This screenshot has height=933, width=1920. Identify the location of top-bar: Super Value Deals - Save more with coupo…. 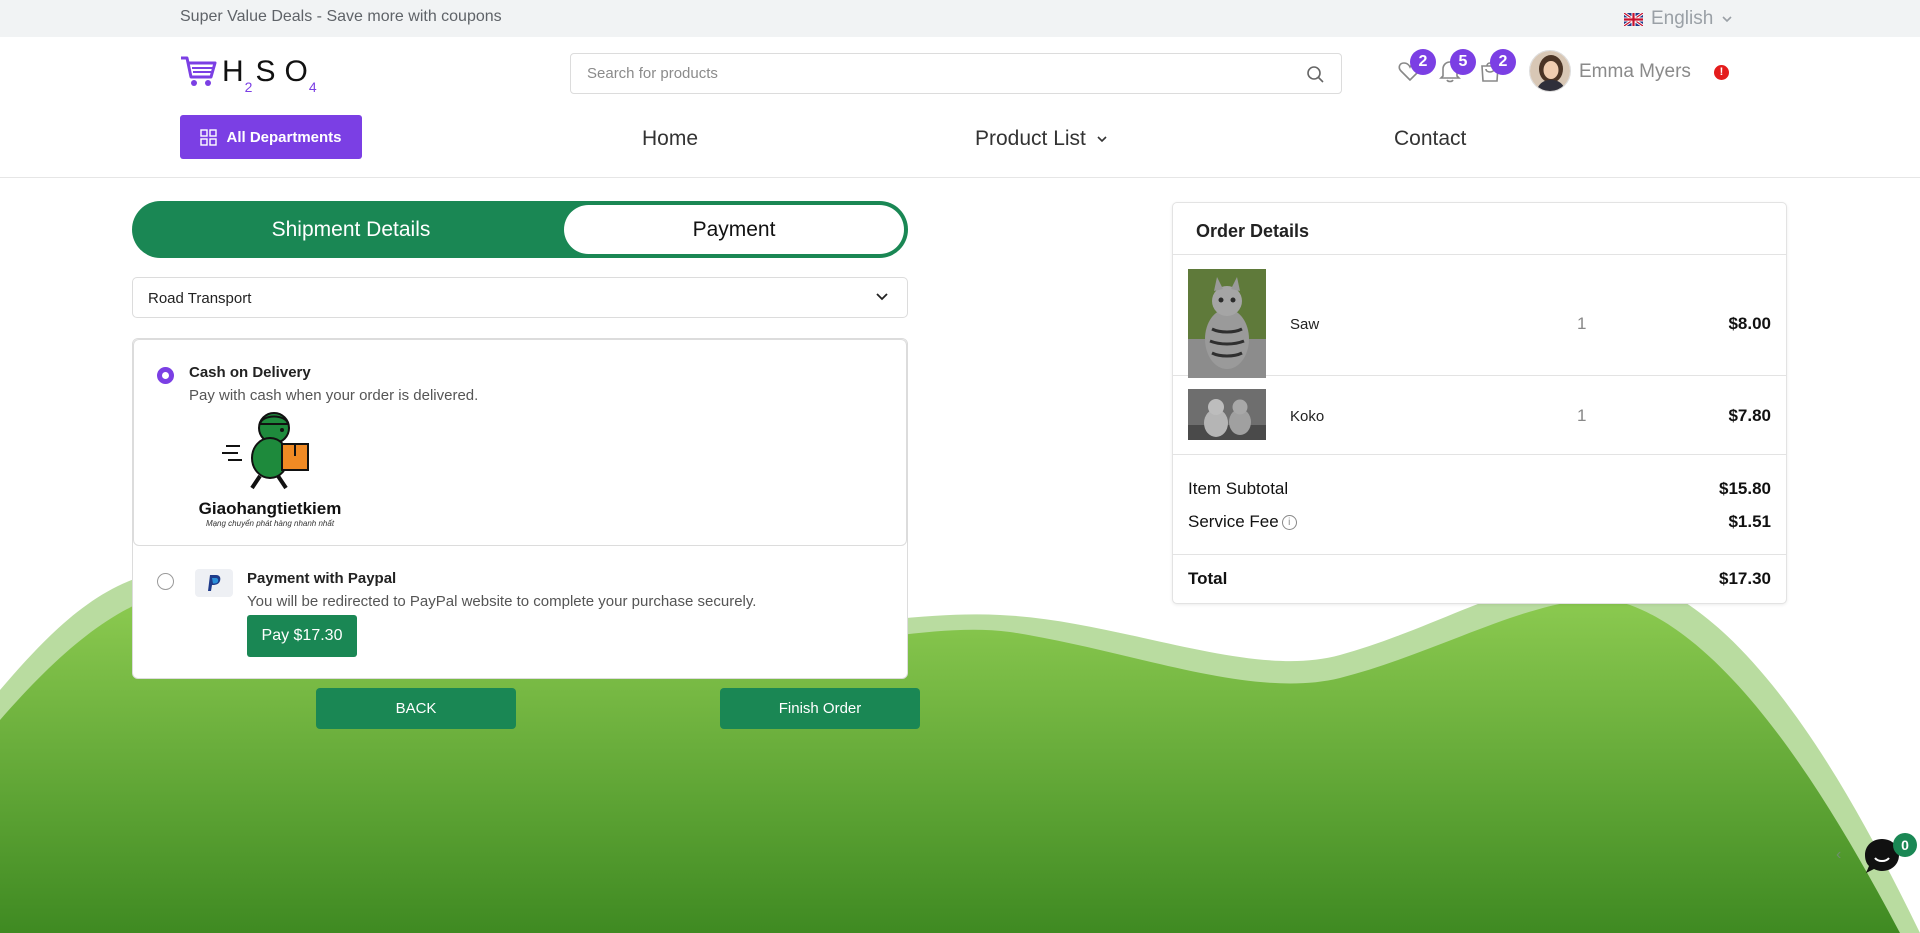
(960, 18).